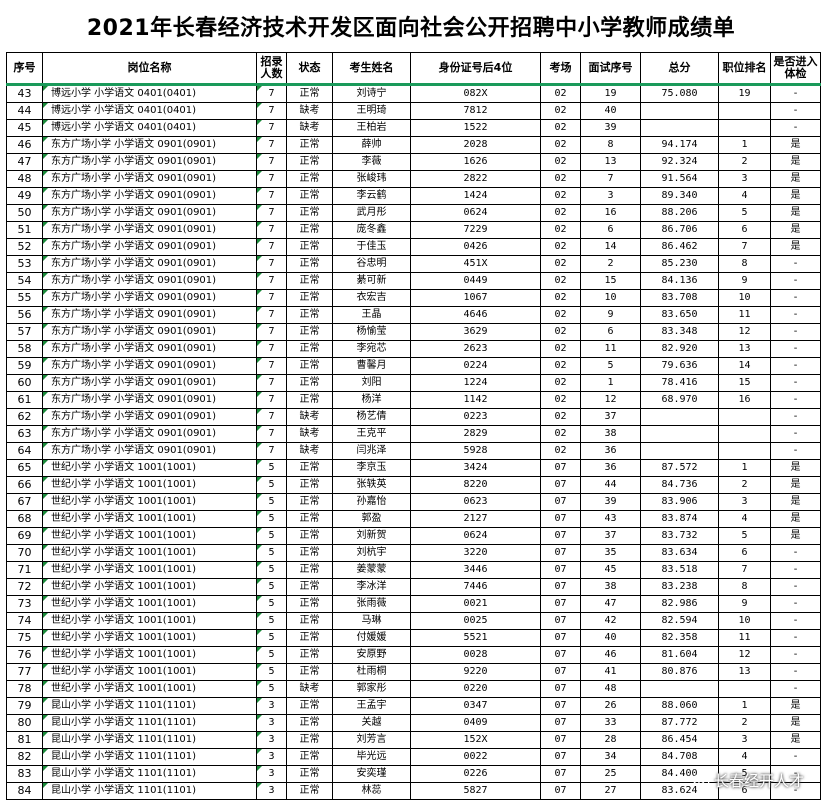 The height and width of the screenshot is (800, 822). I want to click on cell-total: 87.572, so click(679, 468).